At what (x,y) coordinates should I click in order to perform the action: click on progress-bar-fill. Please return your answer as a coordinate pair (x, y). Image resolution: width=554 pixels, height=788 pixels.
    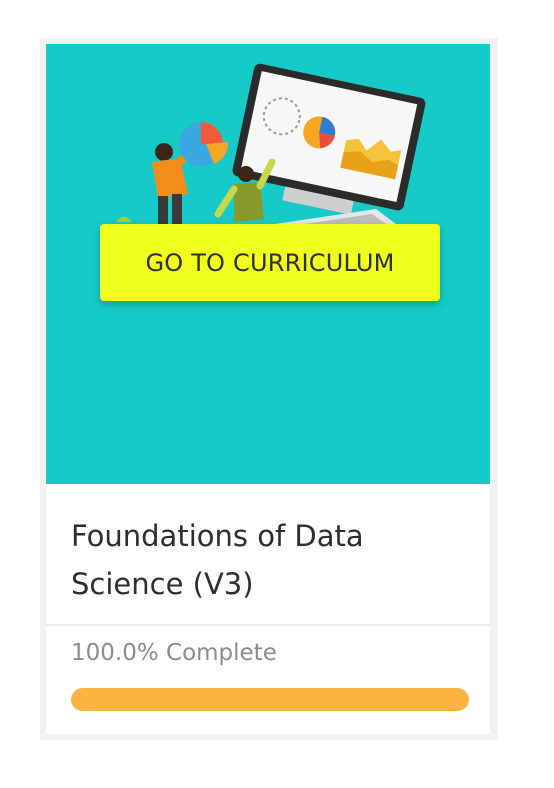
    Looking at the image, I should click on (270, 699).